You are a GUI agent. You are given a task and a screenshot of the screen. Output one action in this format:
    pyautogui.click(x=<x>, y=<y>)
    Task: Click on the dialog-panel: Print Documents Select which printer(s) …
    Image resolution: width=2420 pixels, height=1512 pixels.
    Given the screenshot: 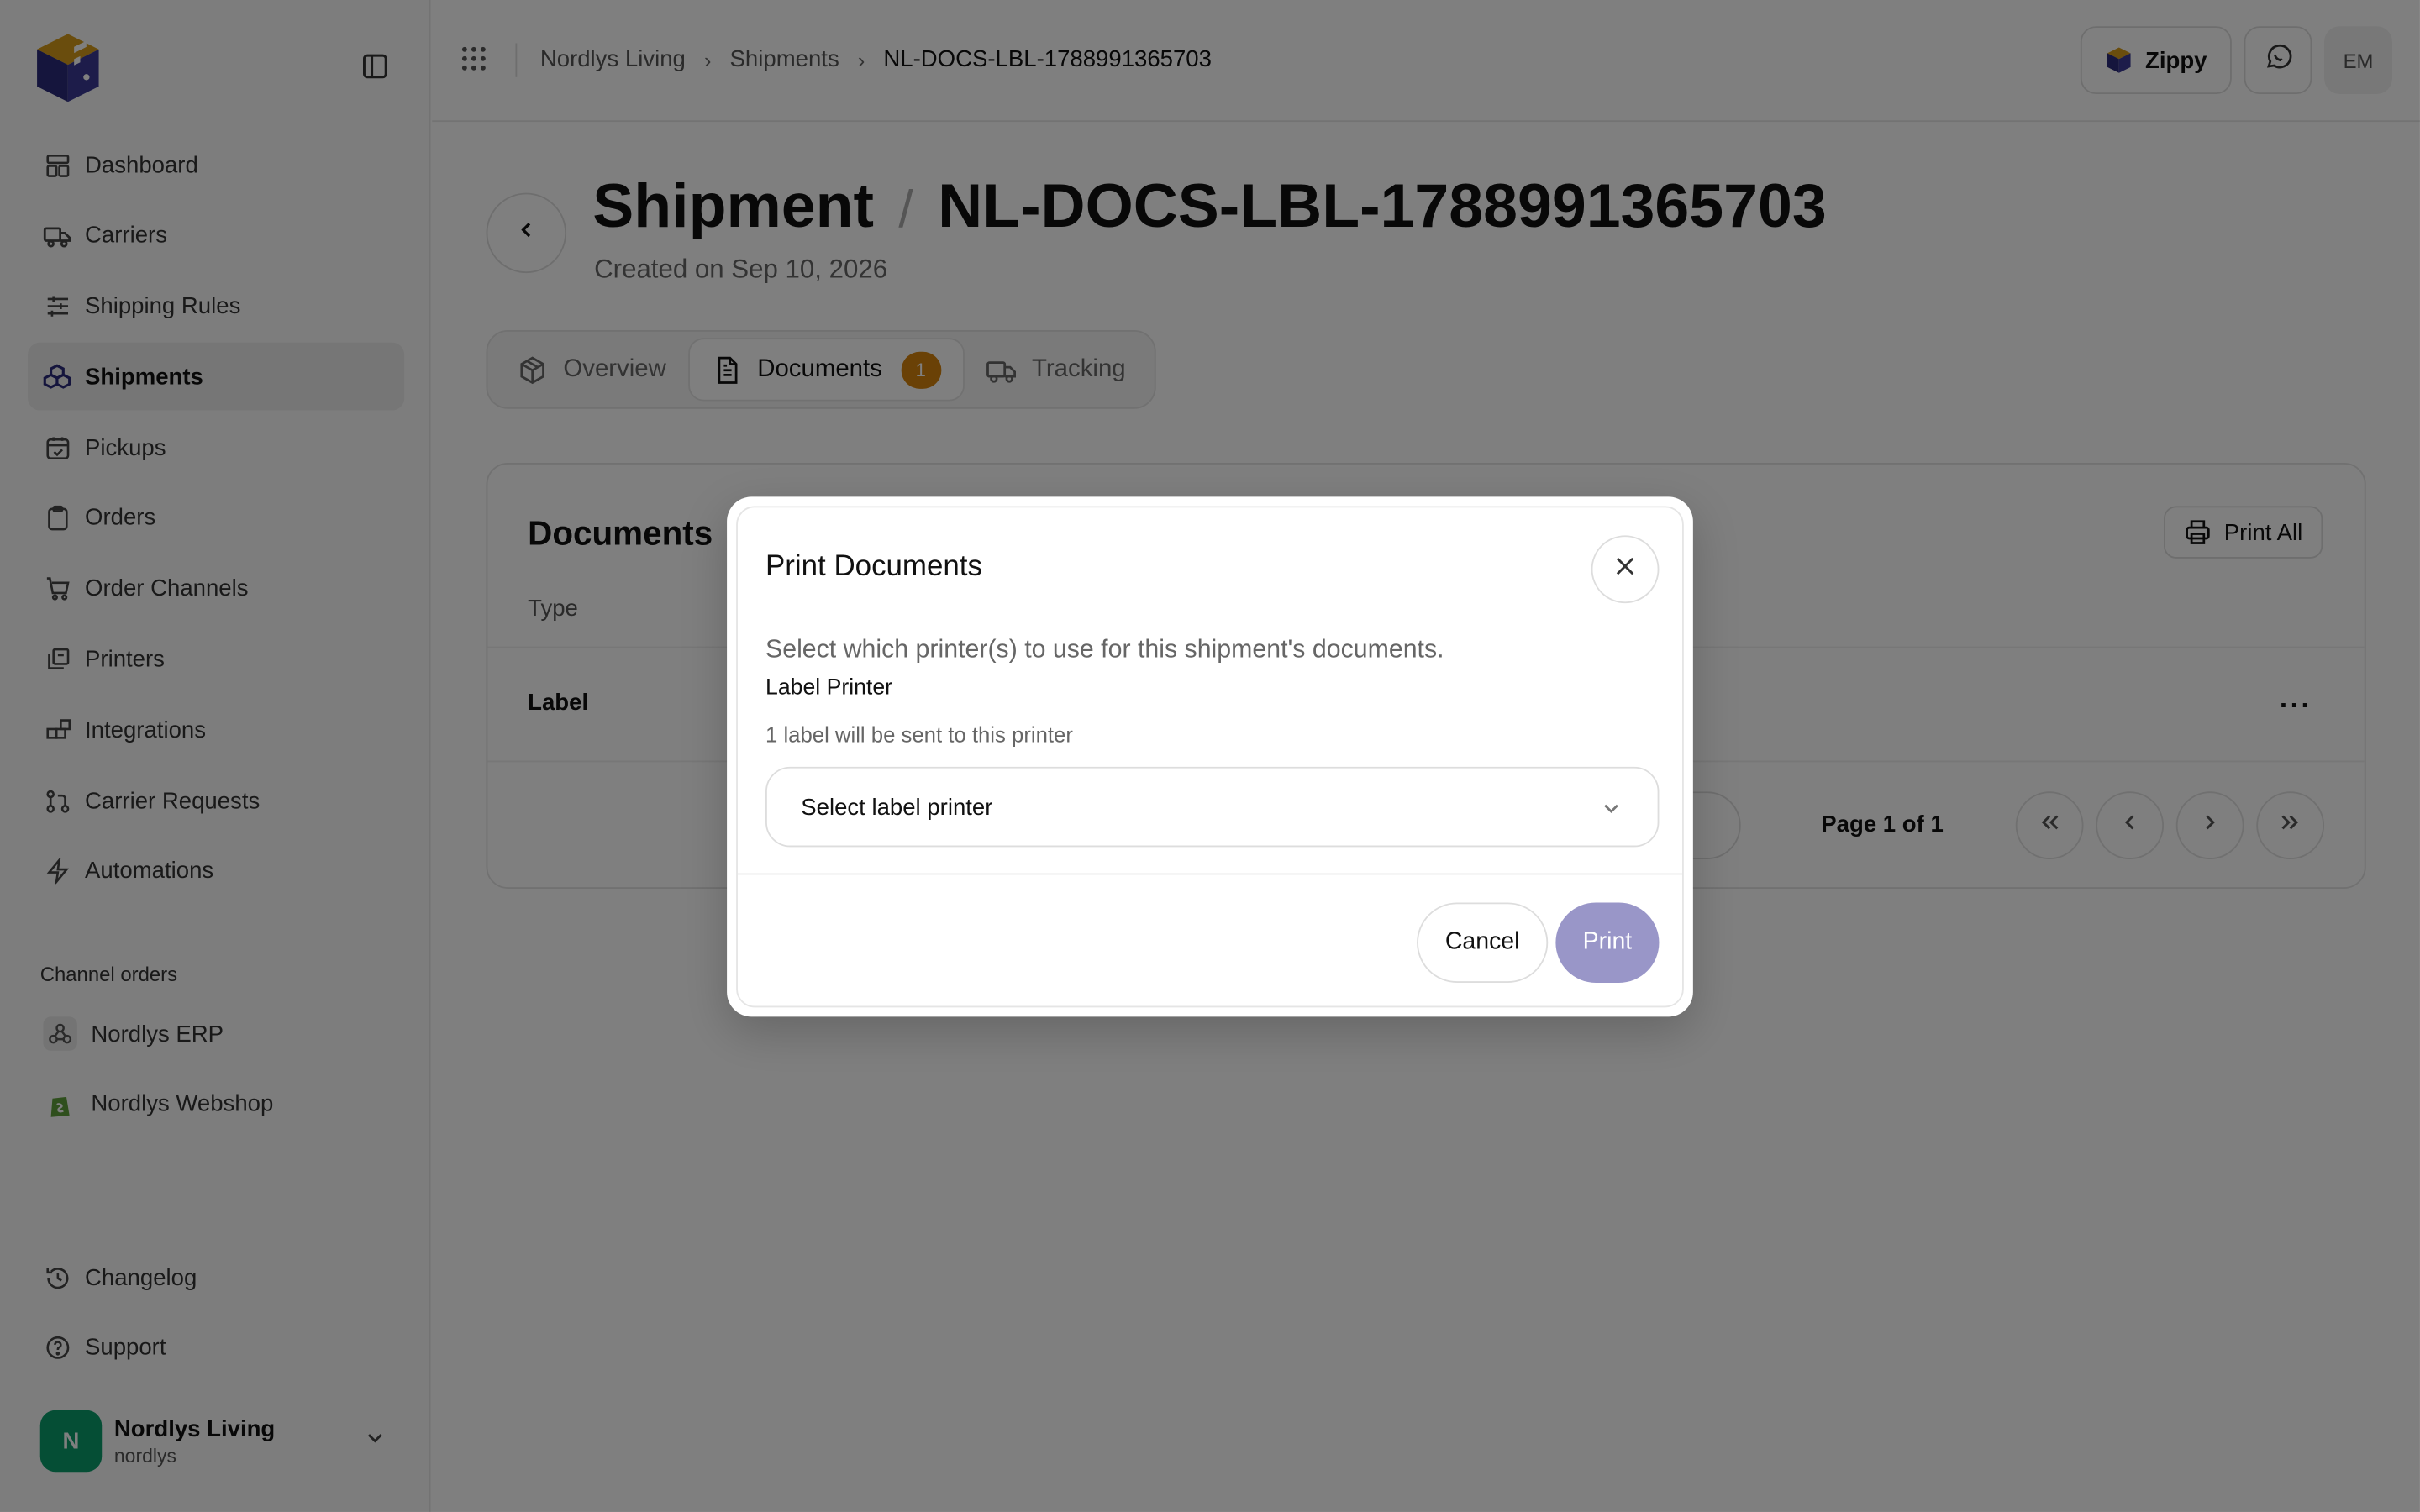 What is the action you would take?
    pyautogui.click(x=1210, y=757)
    